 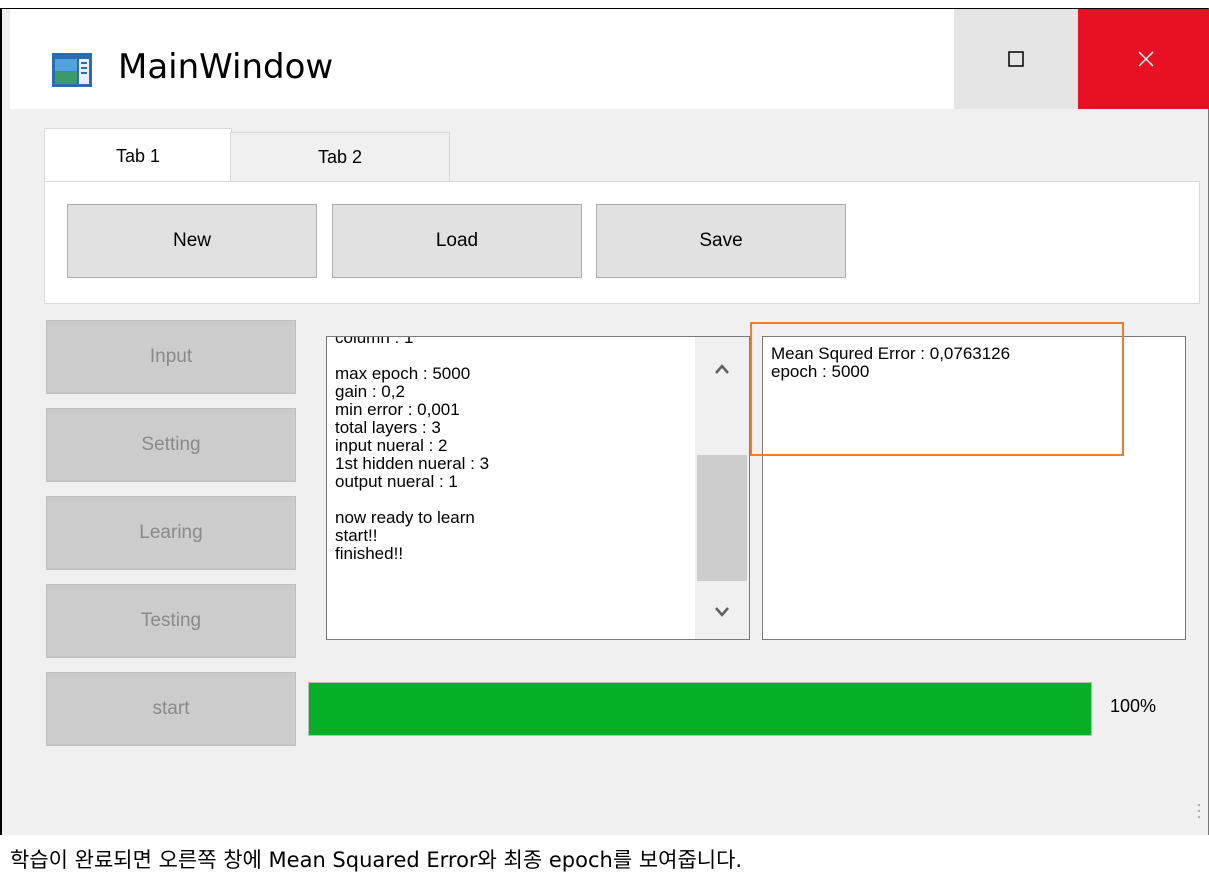 I want to click on title-bar: MainWindow, so click(x=609, y=59).